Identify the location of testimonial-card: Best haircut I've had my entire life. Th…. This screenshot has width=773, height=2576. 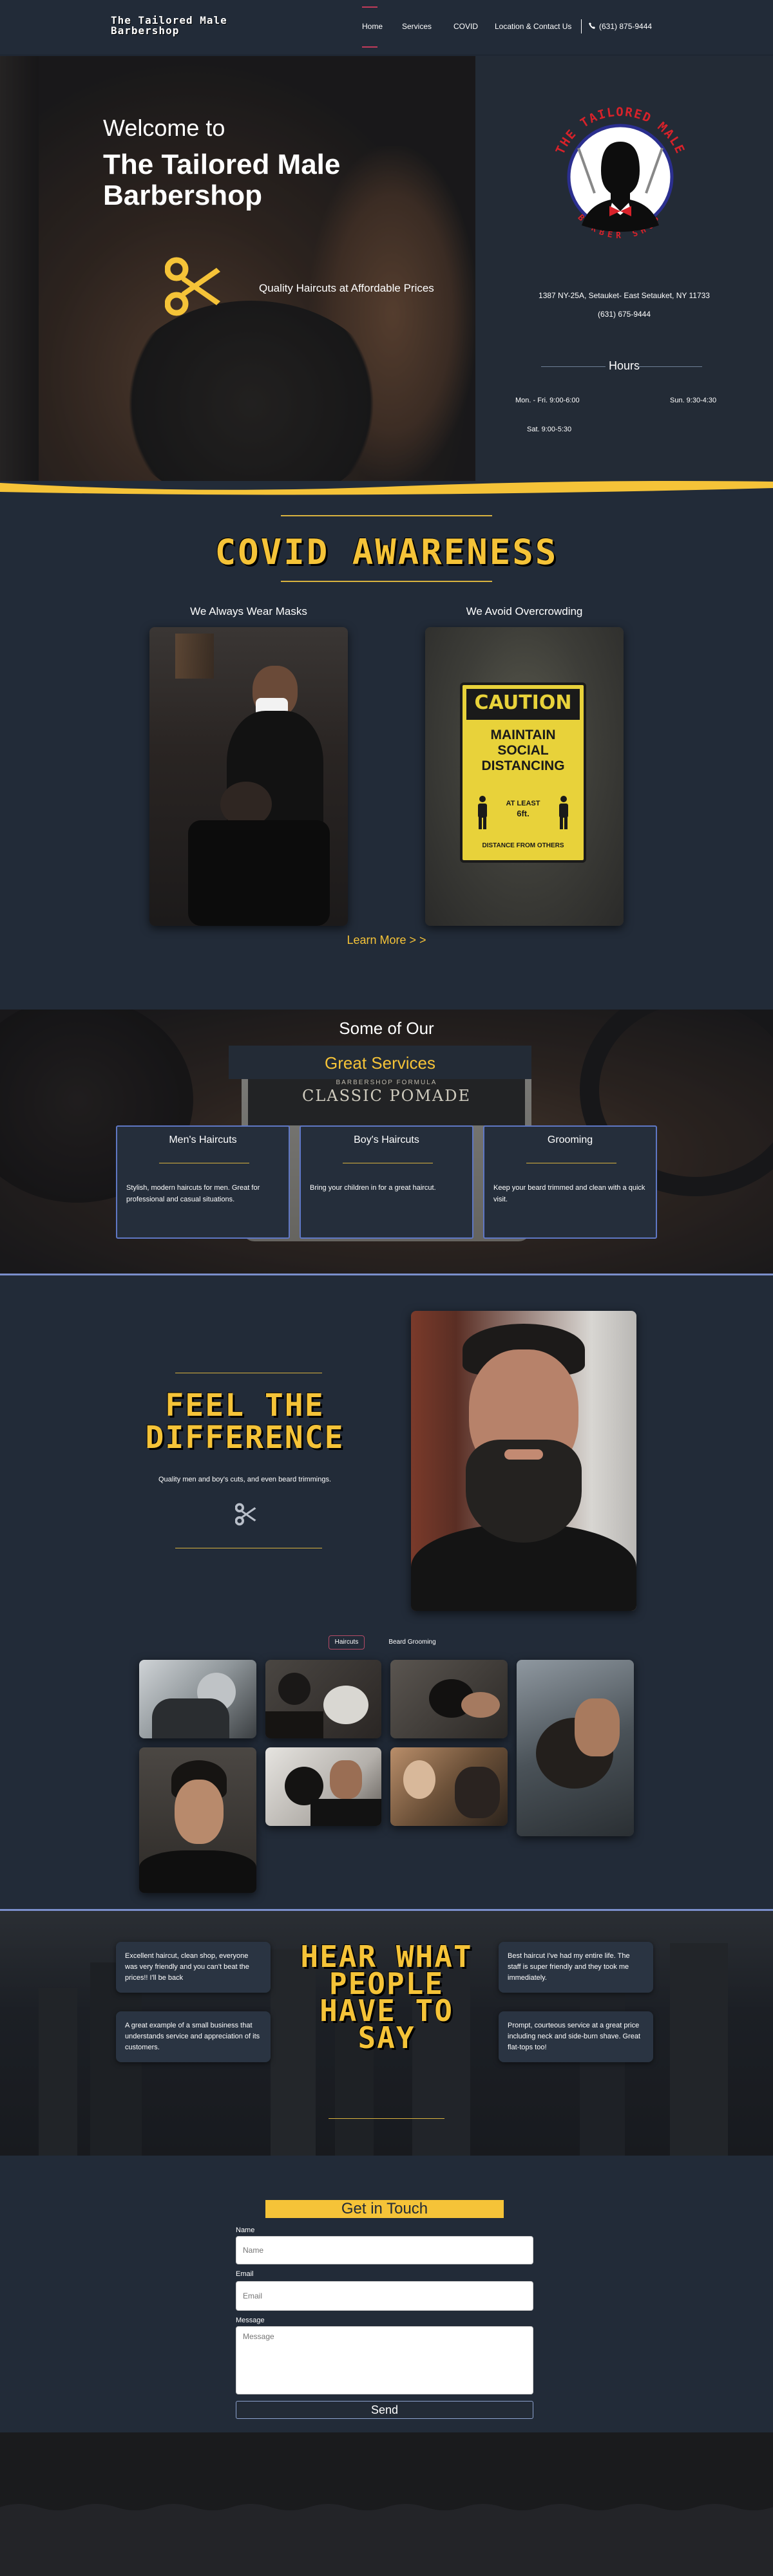
(576, 1967).